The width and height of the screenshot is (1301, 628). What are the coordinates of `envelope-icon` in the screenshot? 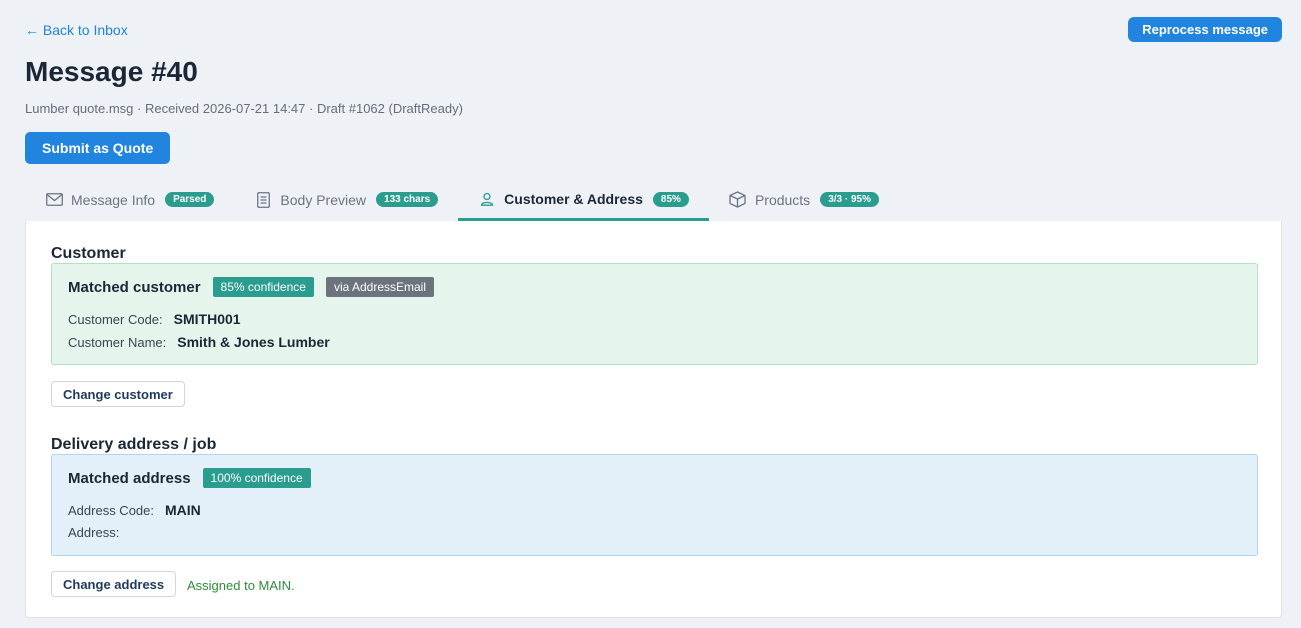 It's located at (54, 200).